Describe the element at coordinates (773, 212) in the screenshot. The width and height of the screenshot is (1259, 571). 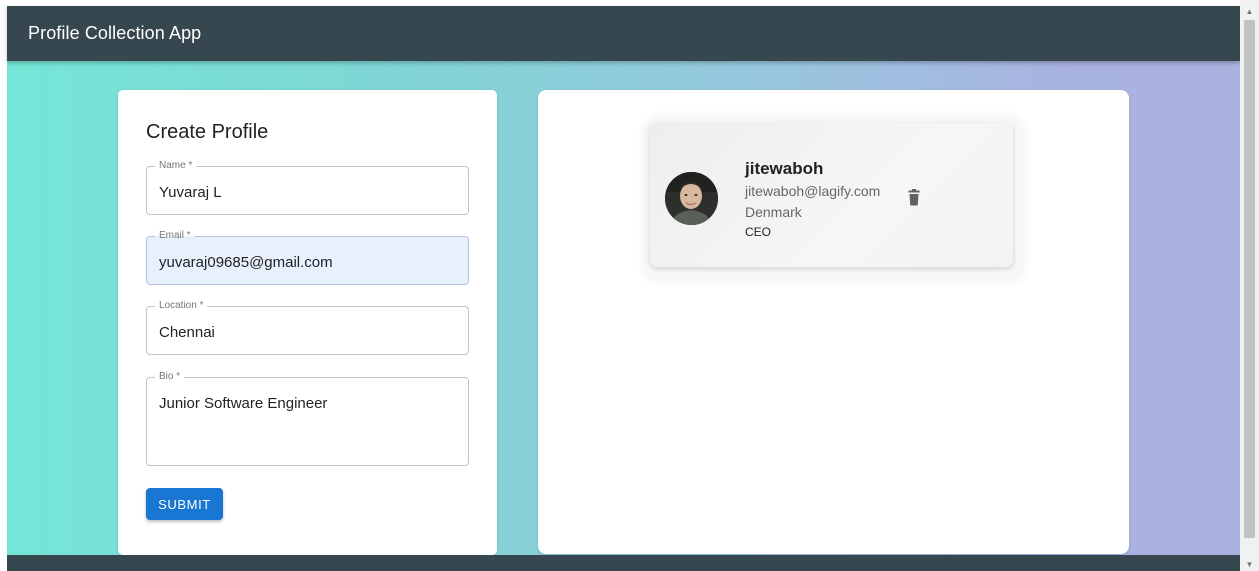
I see `profile-location: Denmark` at that location.